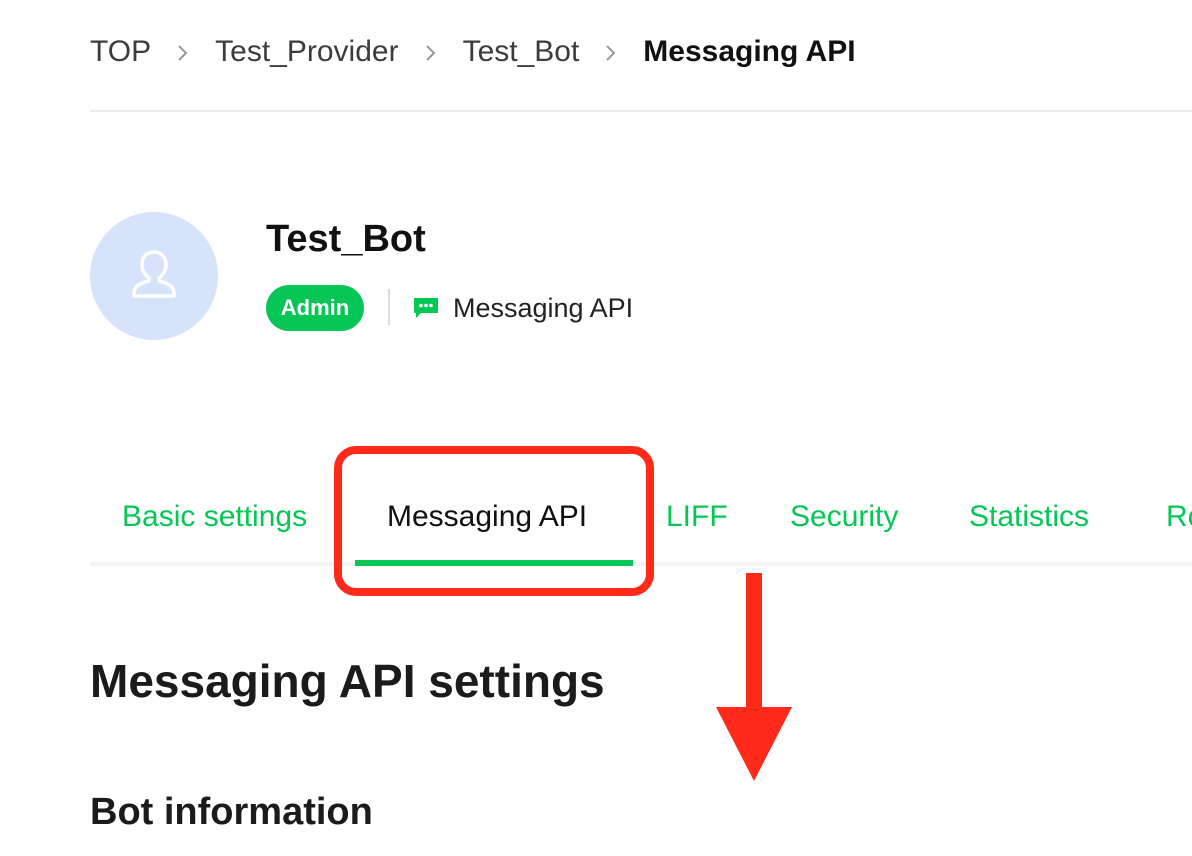 This screenshot has width=1192, height=856. Describe the element at coordinates (754, 677) in the screenshot. I see `down-arrow-icon` at that location.